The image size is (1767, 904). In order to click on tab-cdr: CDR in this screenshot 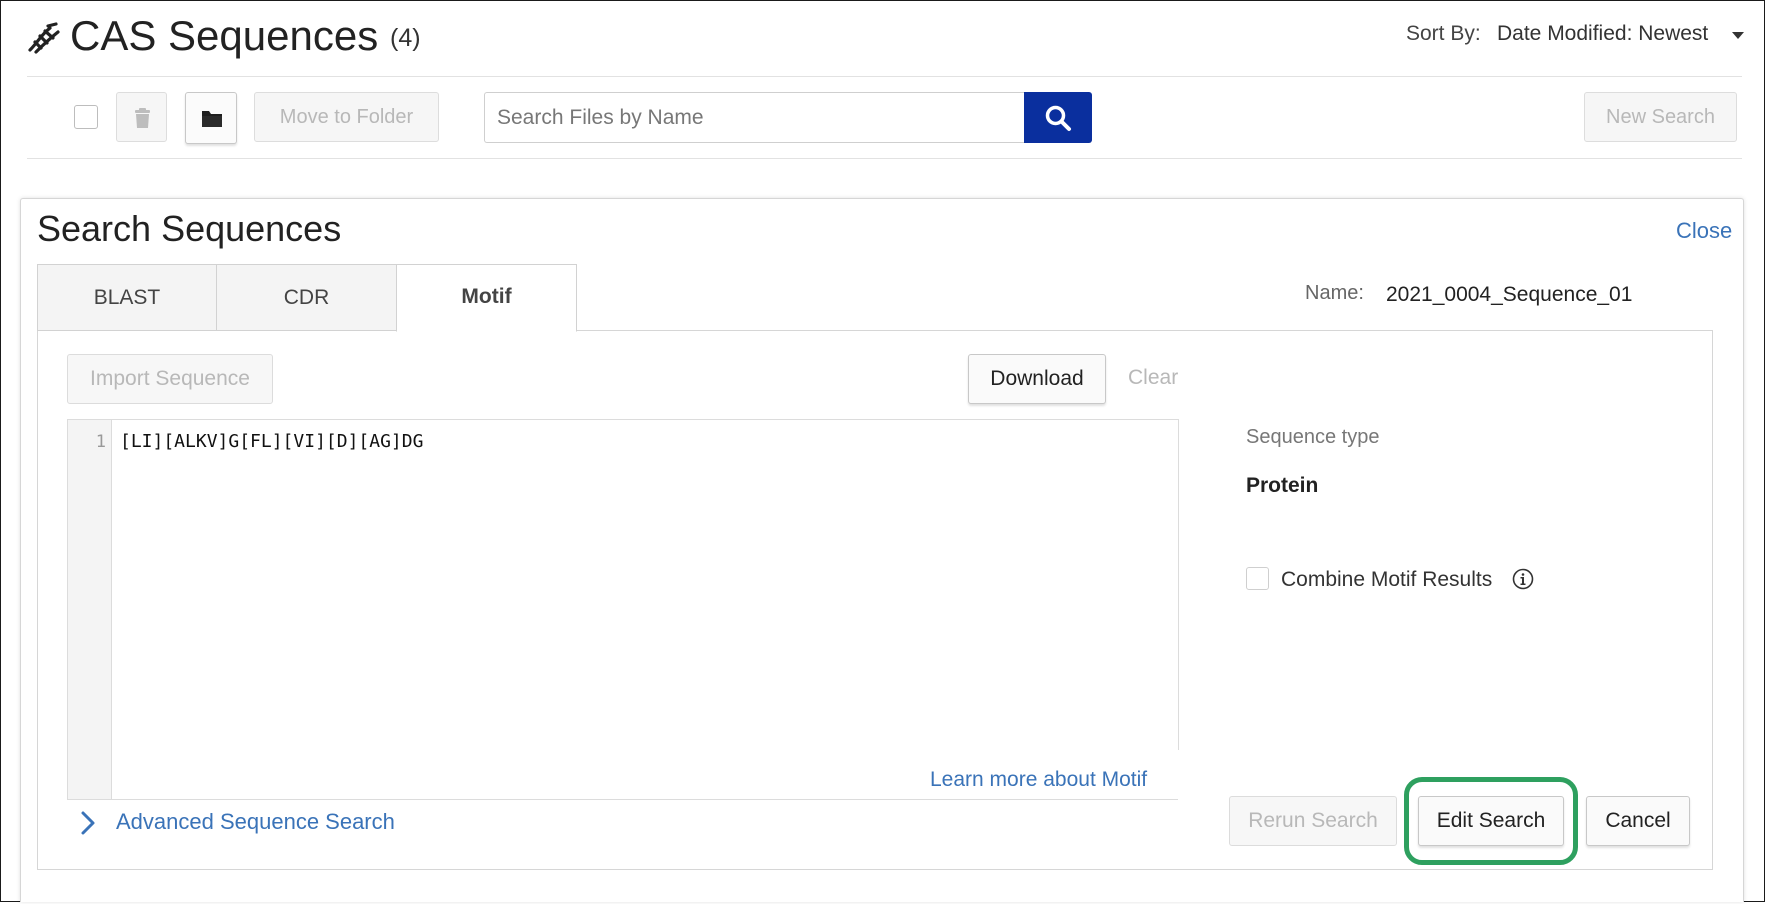, I will do `click(306, 297)`.